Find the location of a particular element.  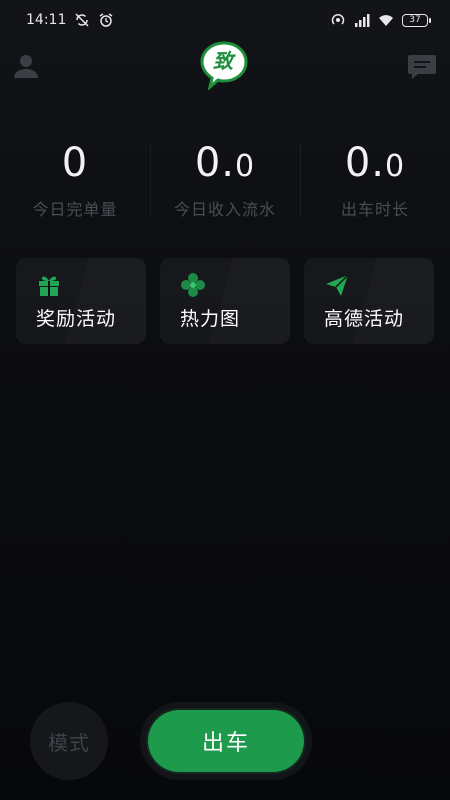

stat-label: 今日完单量 is located at coordinates (75, 209).